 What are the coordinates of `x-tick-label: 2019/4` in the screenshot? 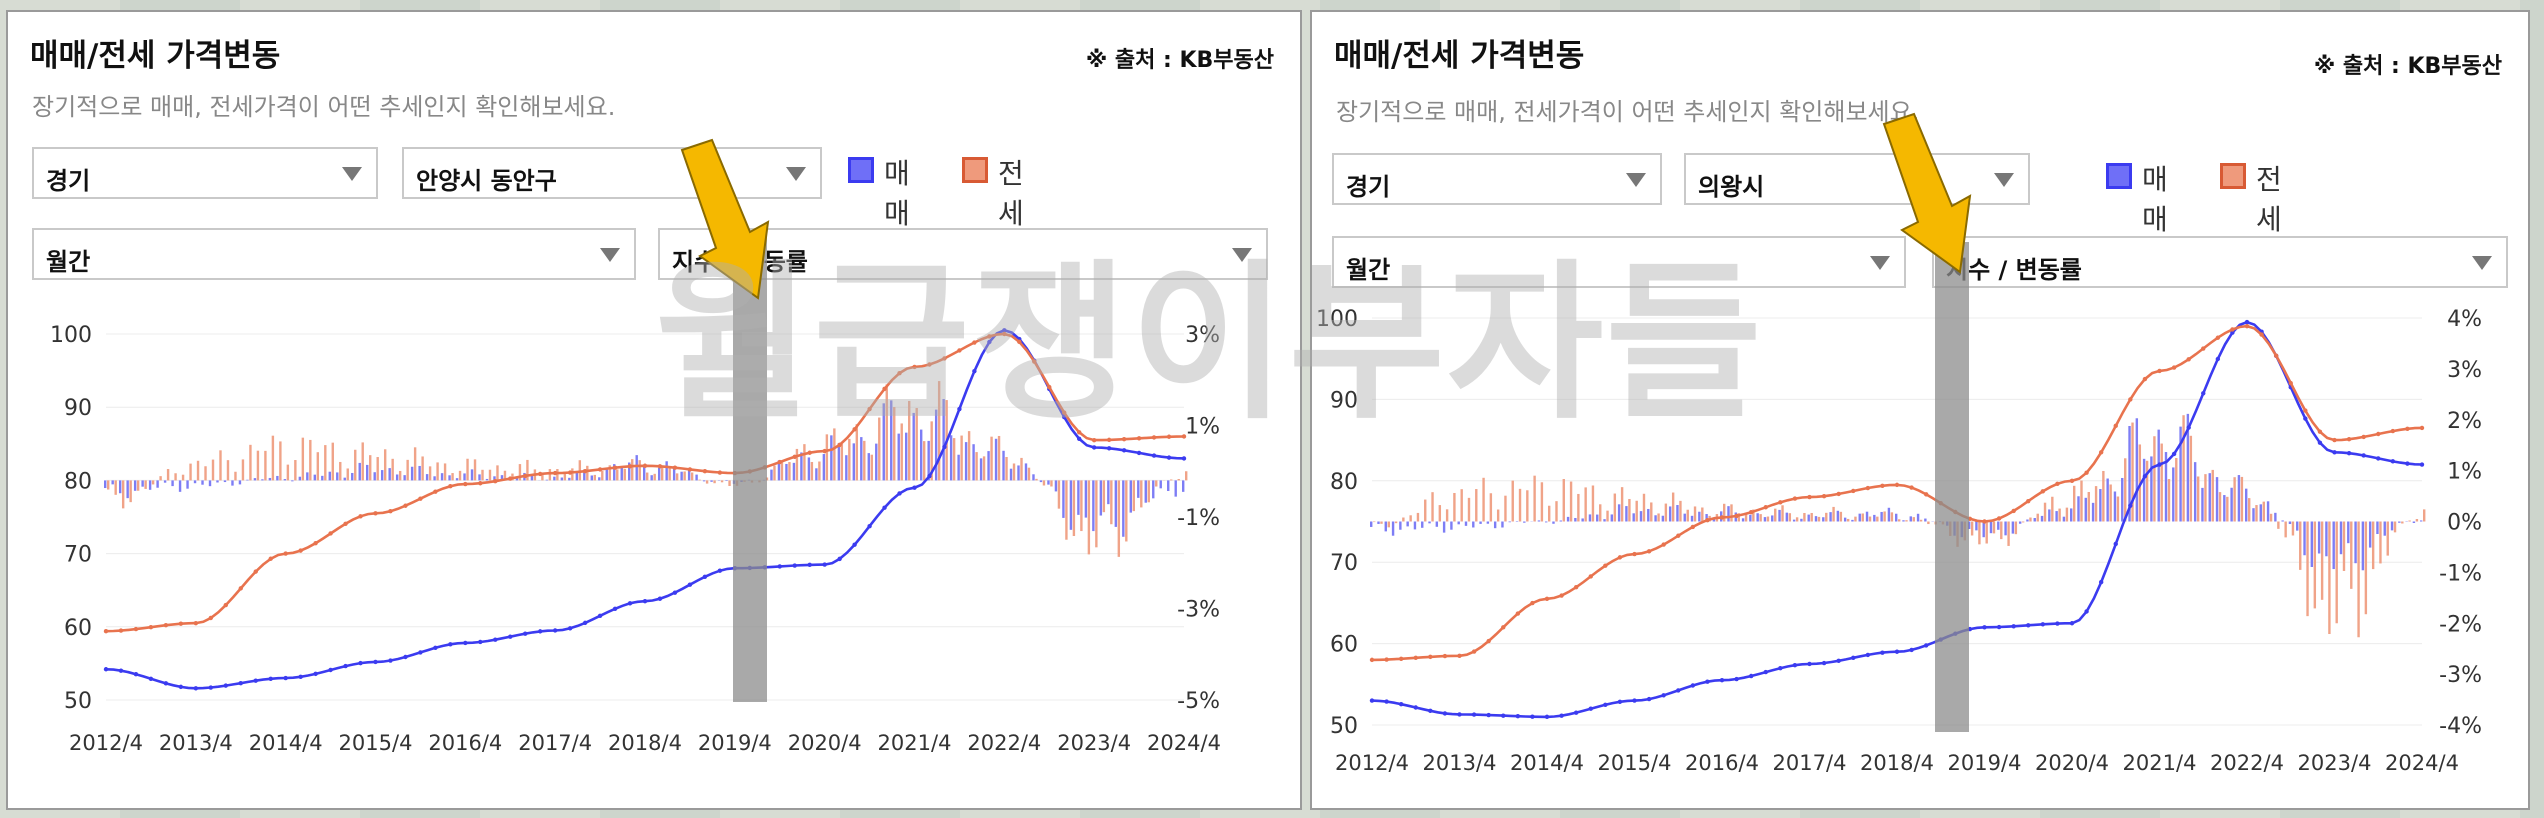 It's located at (735, 743).